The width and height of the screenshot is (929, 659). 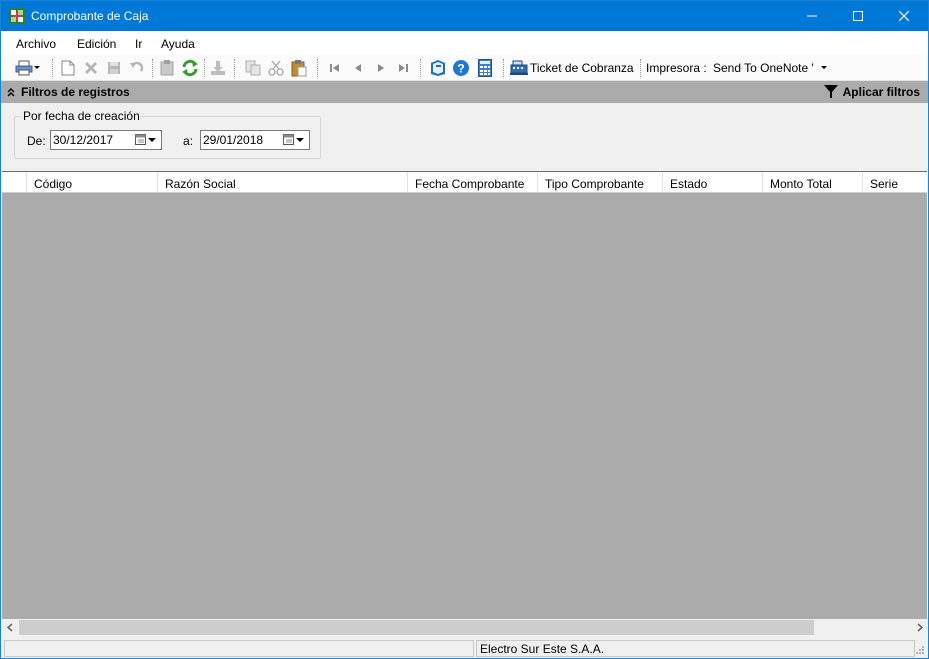 What do you see at coordinates (17, 16) in the screenshot?
I see `app-icon` at bounding box center [17, 16].